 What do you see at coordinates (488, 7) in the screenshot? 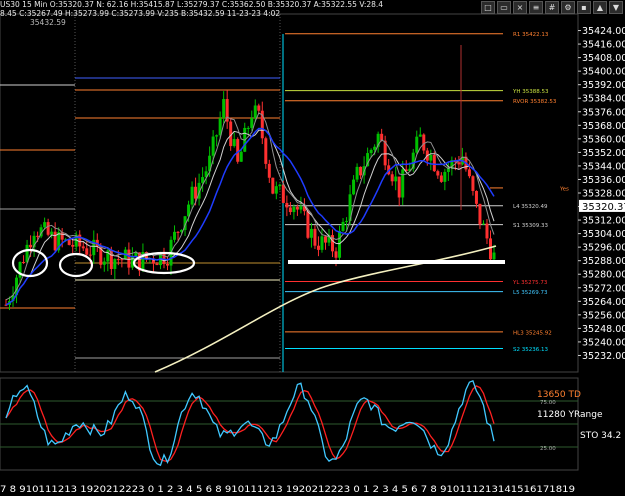
I see `maximize-icon: □` at bounding box center [488, 7].